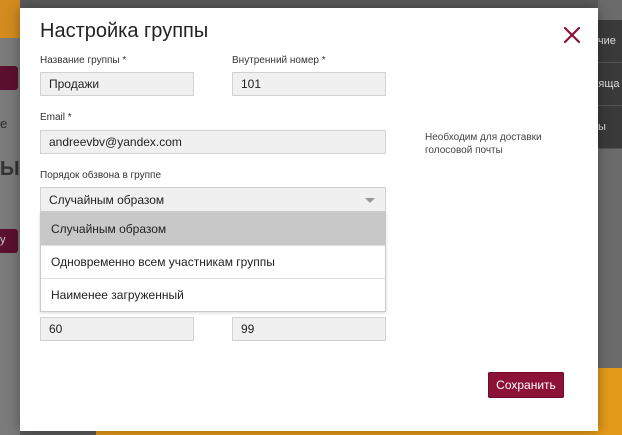  Describe the element at coordinates (213, 295) in the screenshot. I see `dropdown-option: Наименее загруженный` at that location.